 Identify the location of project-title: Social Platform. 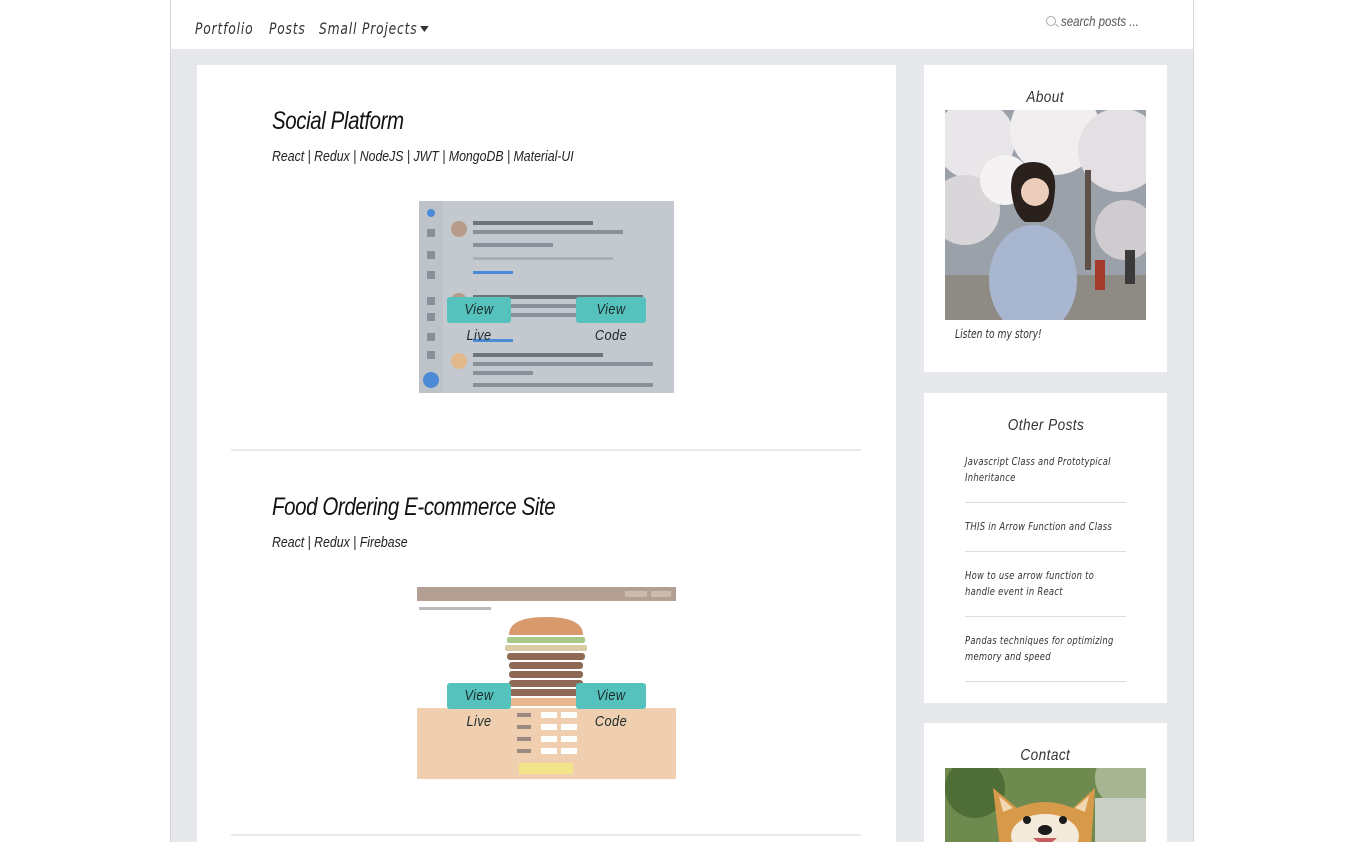
(338, 121).